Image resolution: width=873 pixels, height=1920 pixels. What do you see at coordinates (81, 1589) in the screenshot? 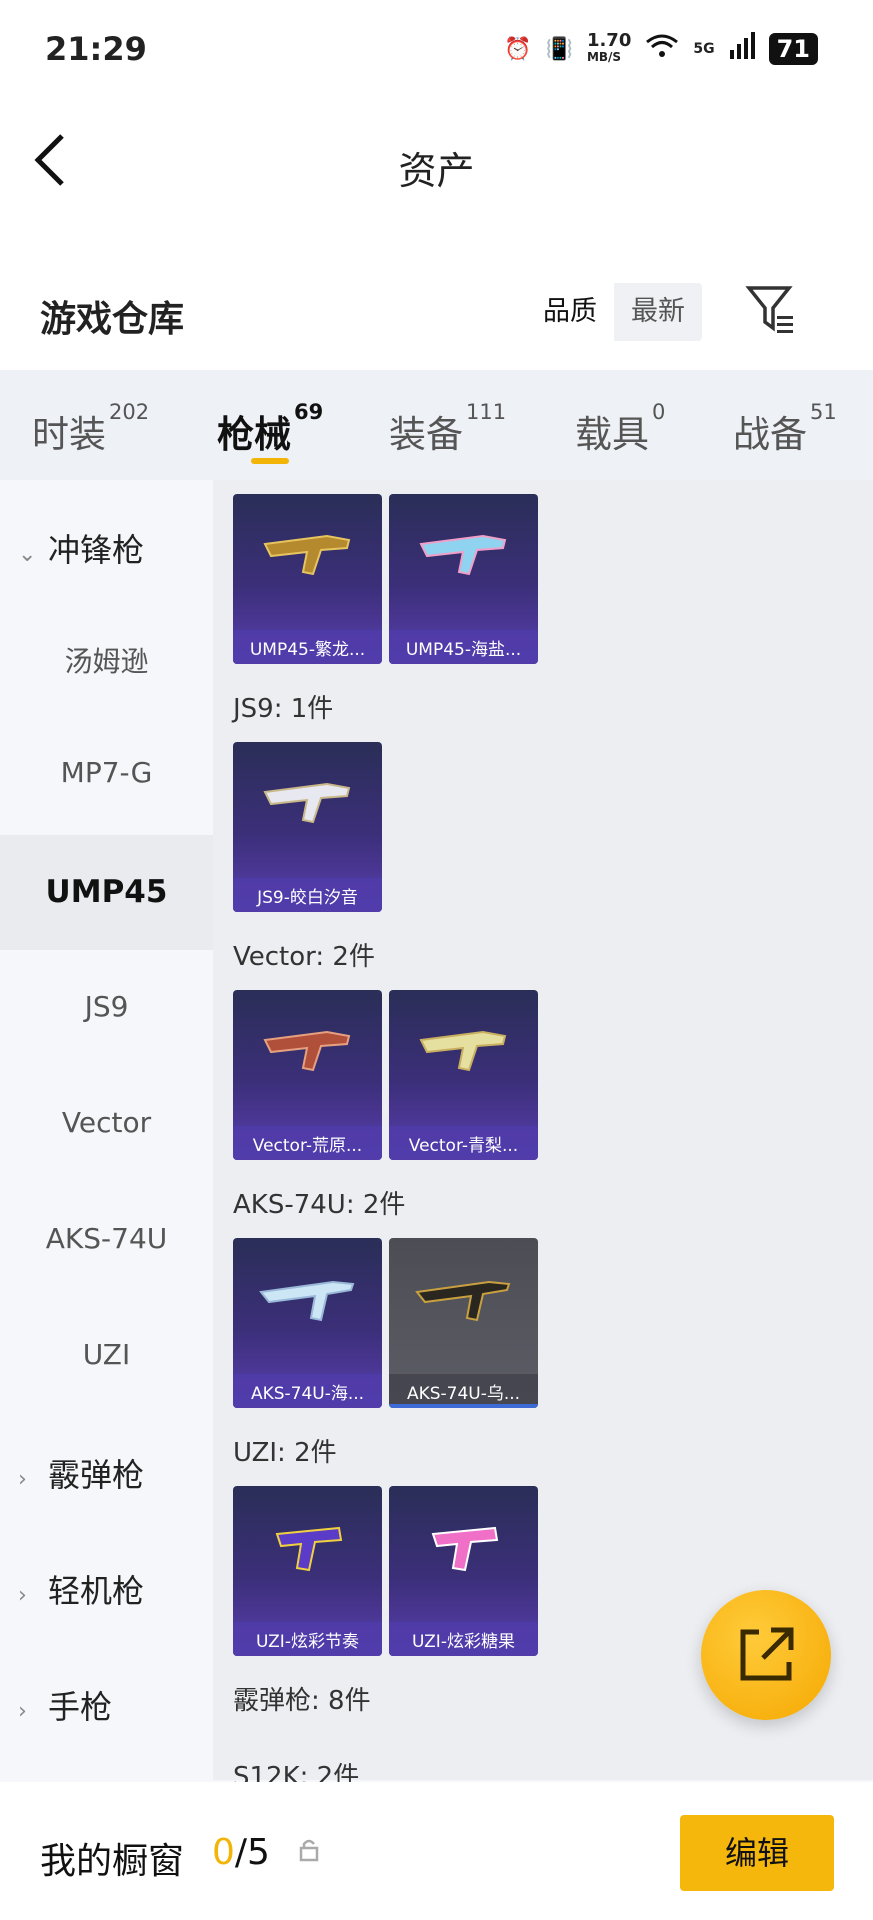
I see `sidebar-category-lmg: › 轻机枪` at bounding box center [81, 1589].